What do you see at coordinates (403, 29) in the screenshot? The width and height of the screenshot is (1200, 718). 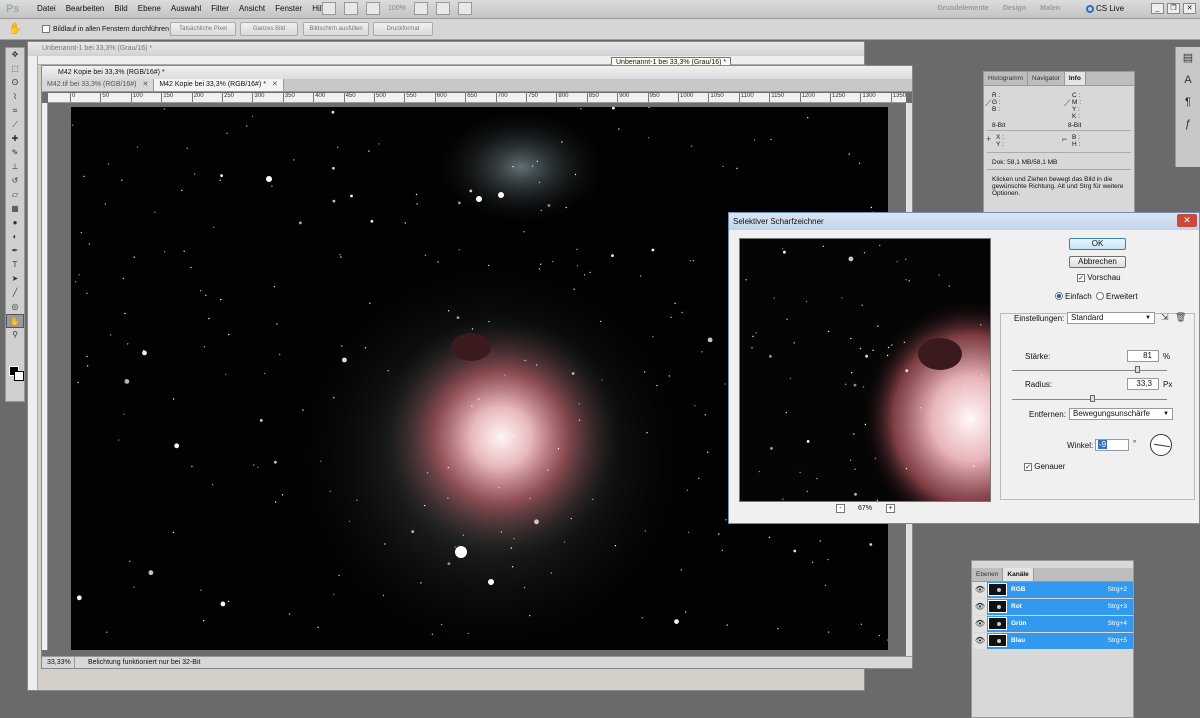 I see `print-size-button: Druckformat` at bounding box center [403, 29].